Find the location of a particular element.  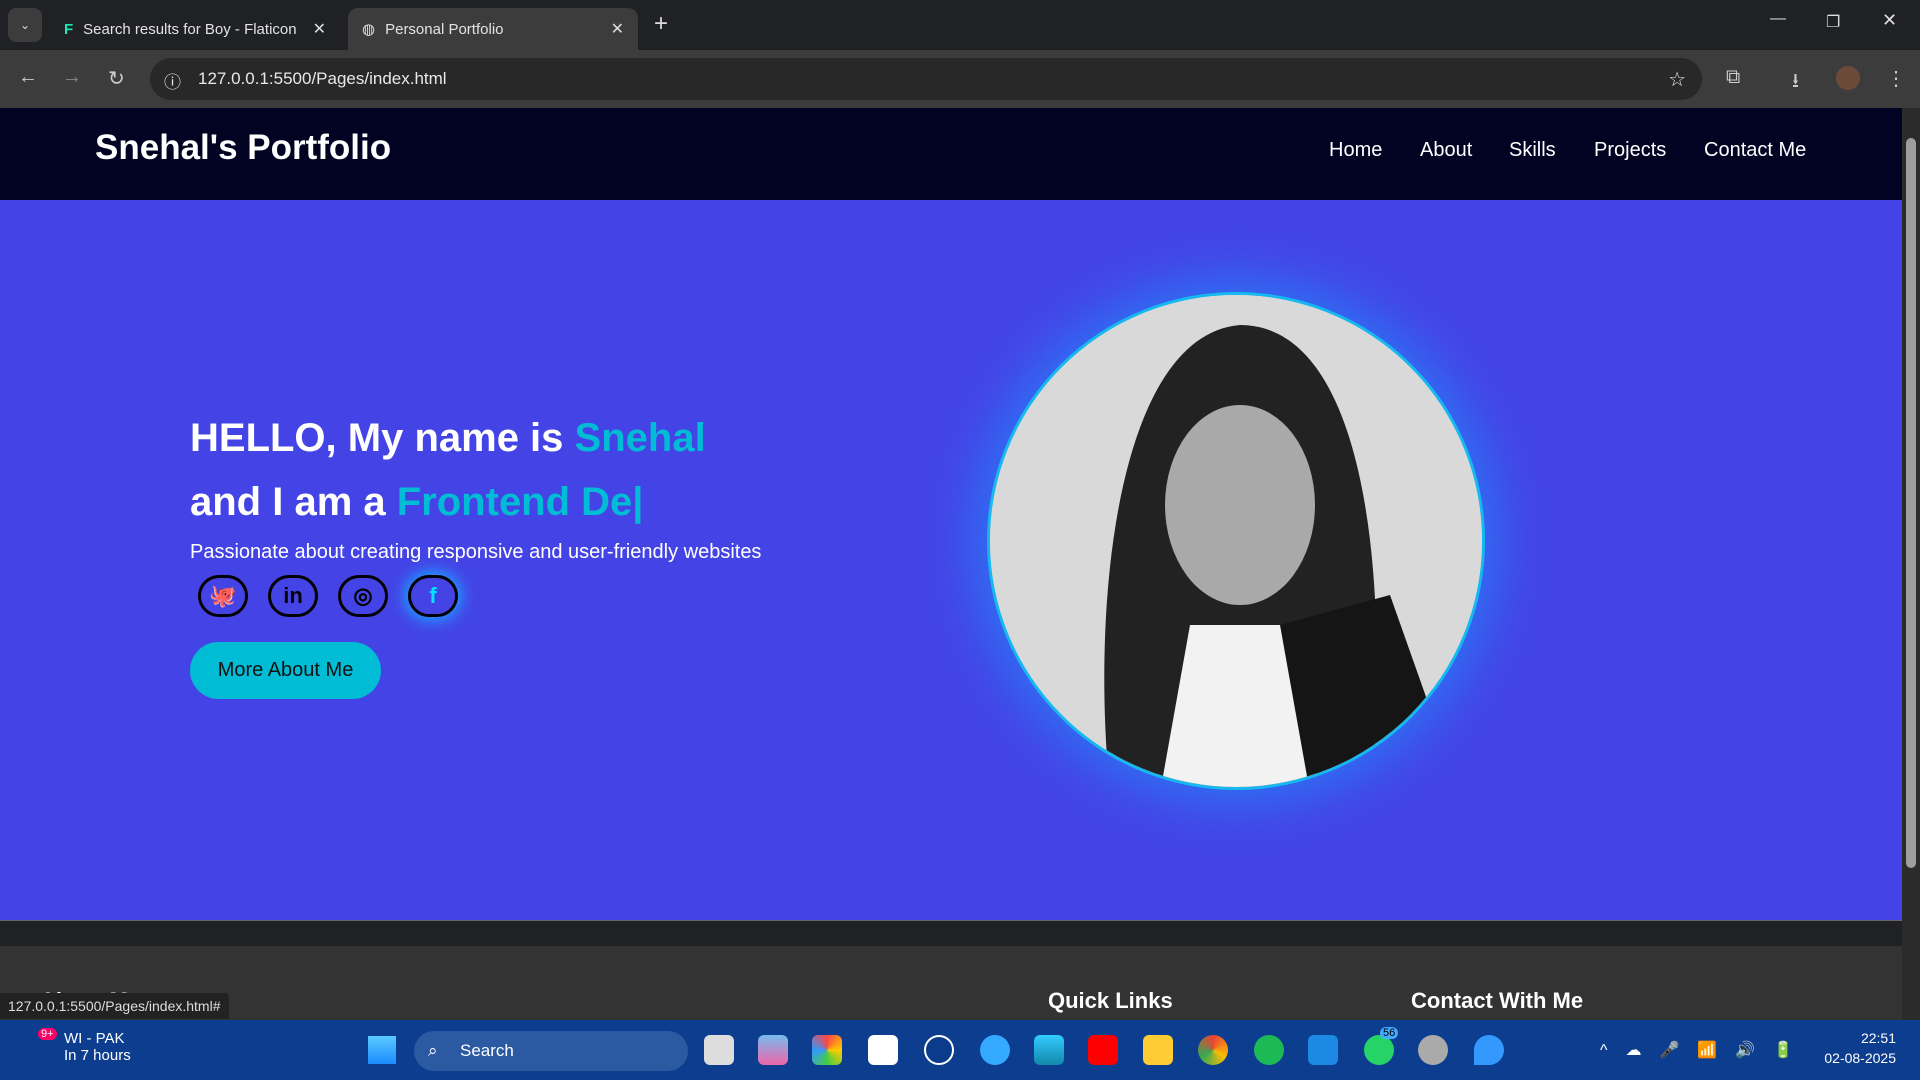

instagram-icon: ◎ is located at coordinates (363, 596).